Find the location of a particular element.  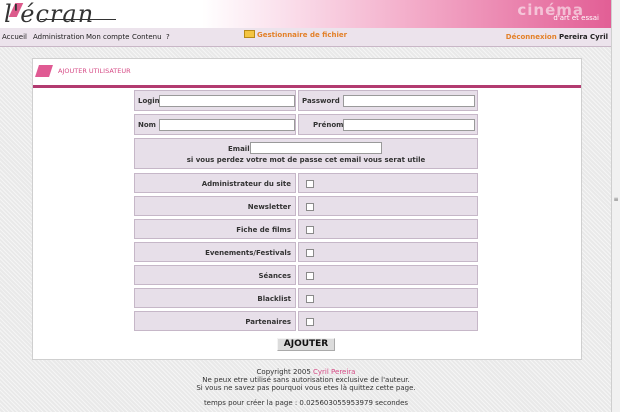

permission-label-cell: Newsletter is located at coordinates (215, 206).